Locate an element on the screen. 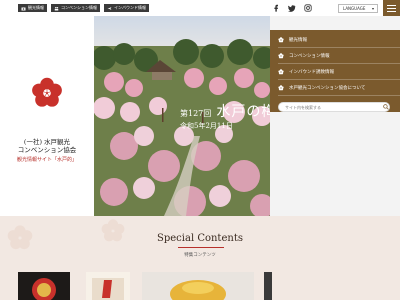  search-input is located at coordinates (334, 107).